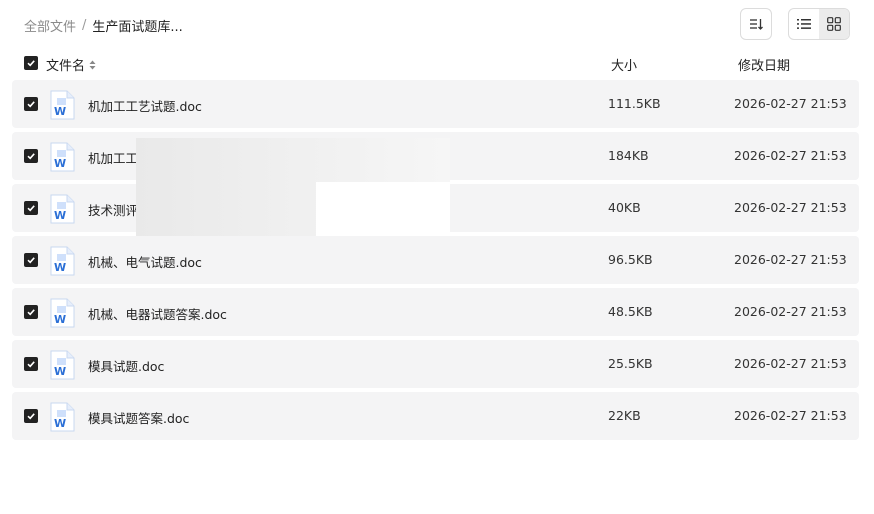  Describe the element at coordinates (92, 64) in the screenshot. I see `sort-toggle-icon` at that location.